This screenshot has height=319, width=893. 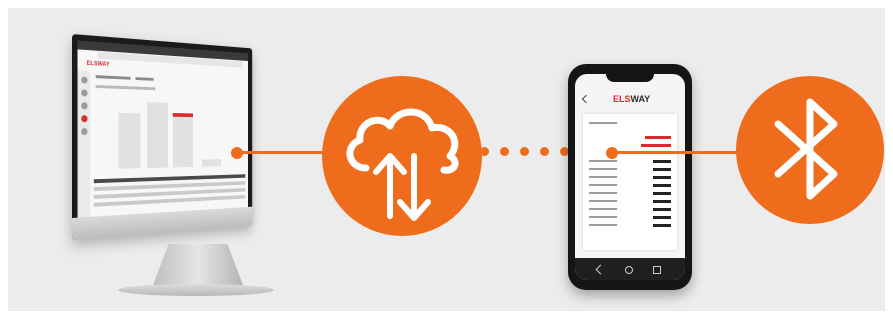 I want to click on smartphone: ELSWAY, so click(x=630, y=177).